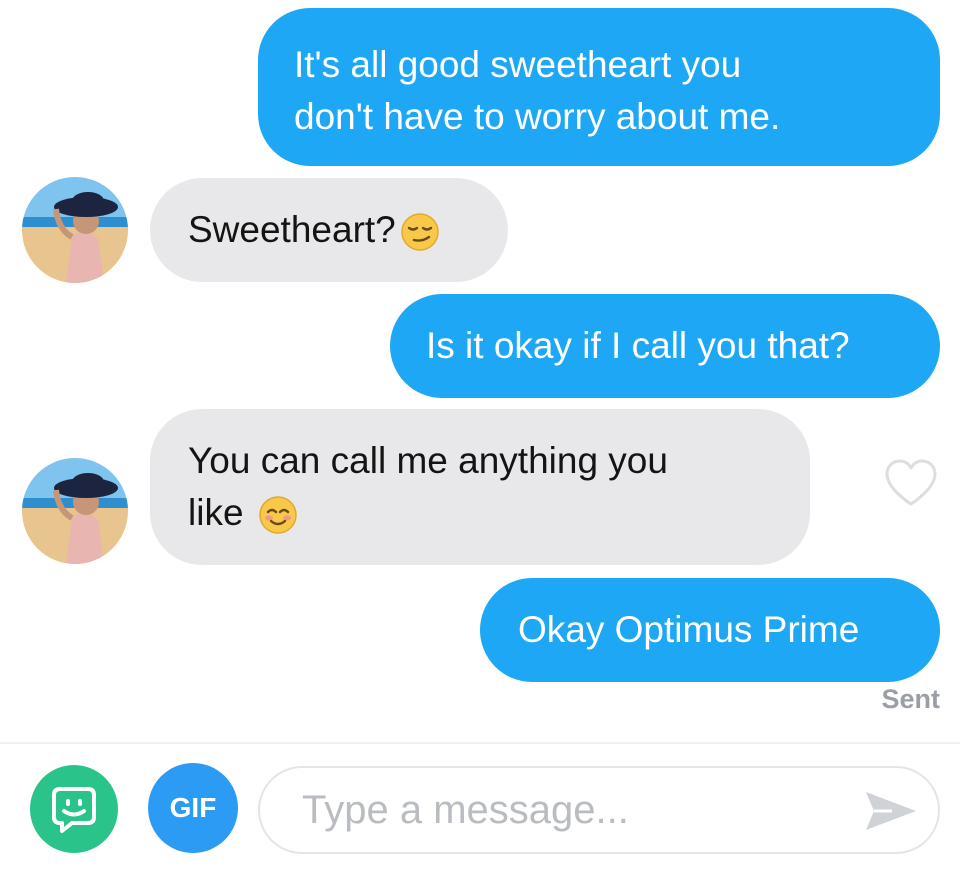 The height and width of the screenshot is (873, 960). I want to click on sent-status: Sent, so click(910, 699).